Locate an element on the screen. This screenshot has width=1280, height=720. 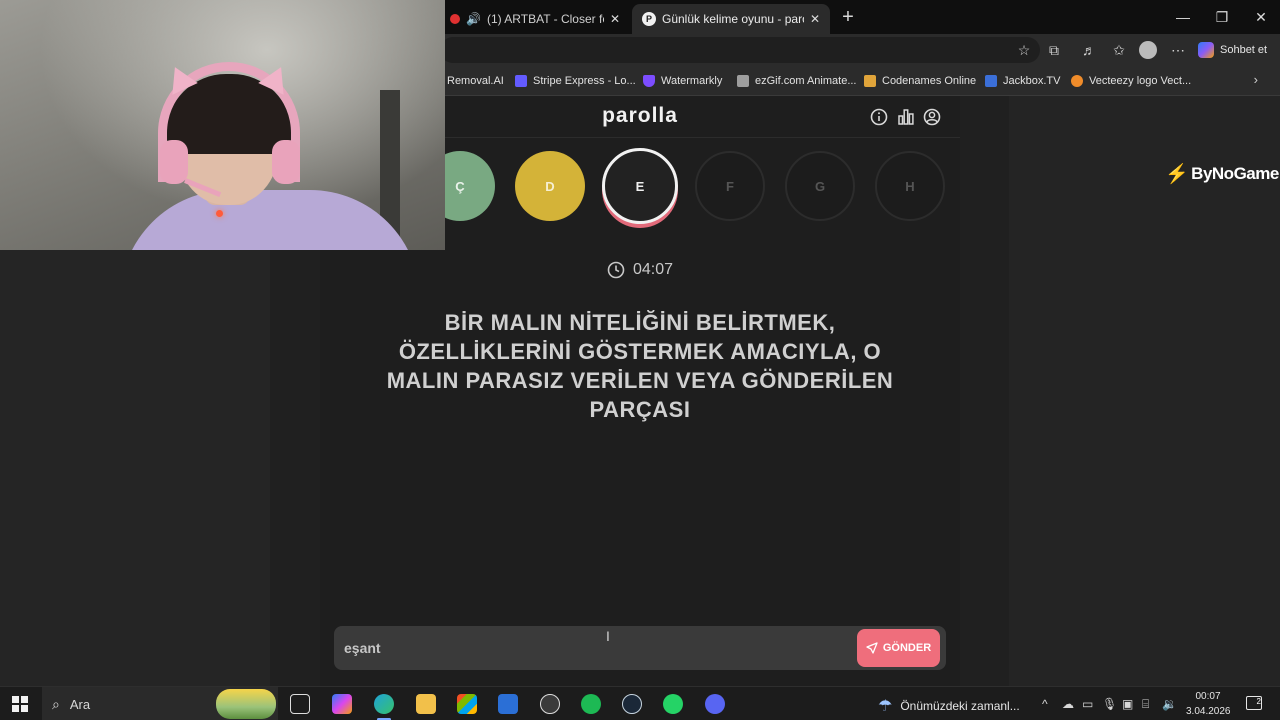
address-bar is located at coordinates (740, 50).